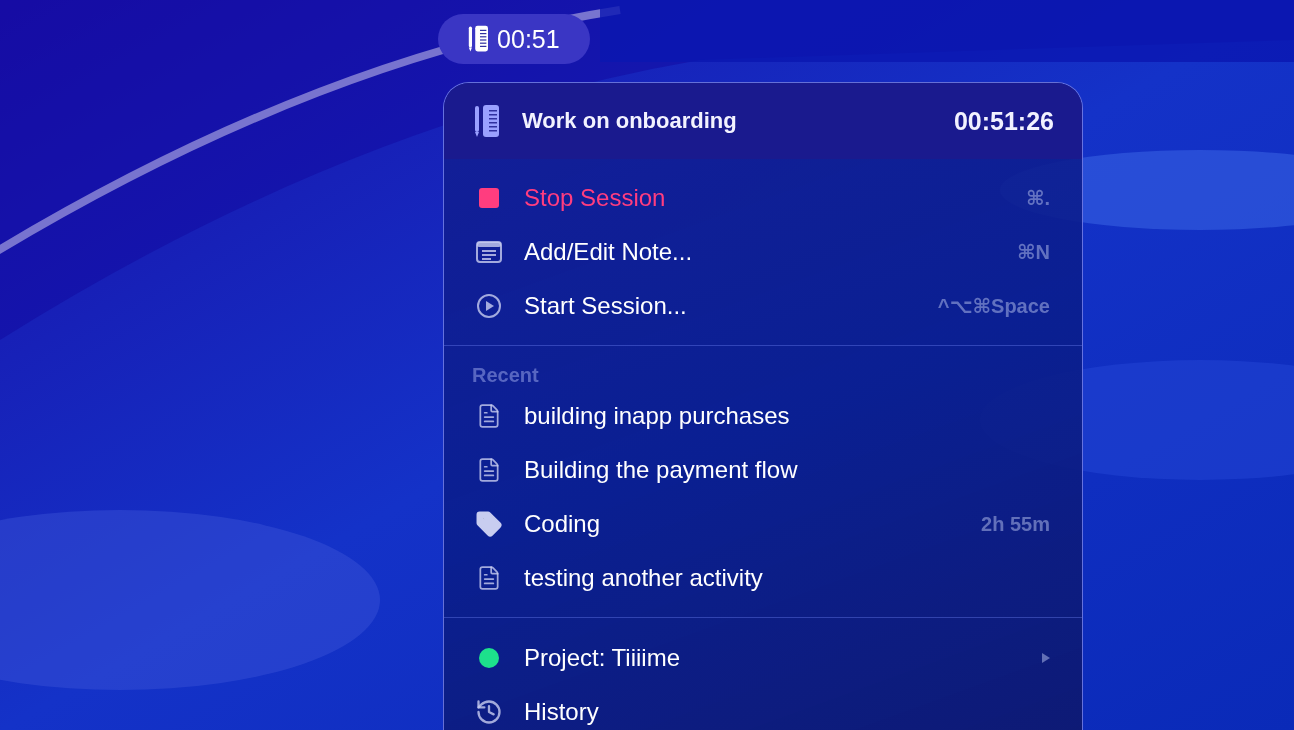 The image size is (1294, 730). I want to click on menu-item: testing another activity, so click(763, 578).